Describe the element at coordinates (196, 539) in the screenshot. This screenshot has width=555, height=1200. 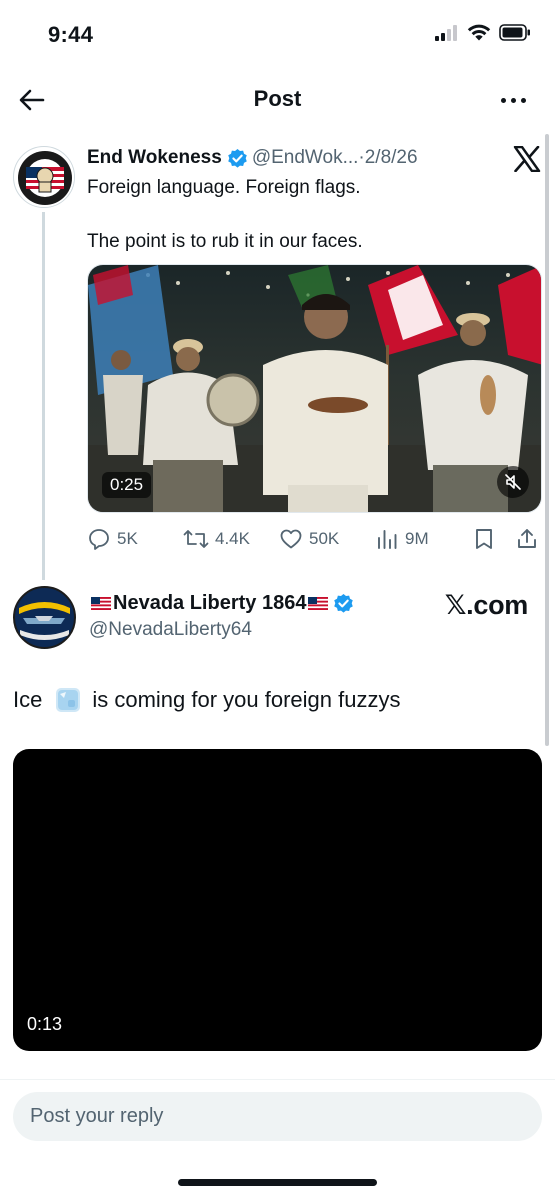
I see `repost-icon` at that location.